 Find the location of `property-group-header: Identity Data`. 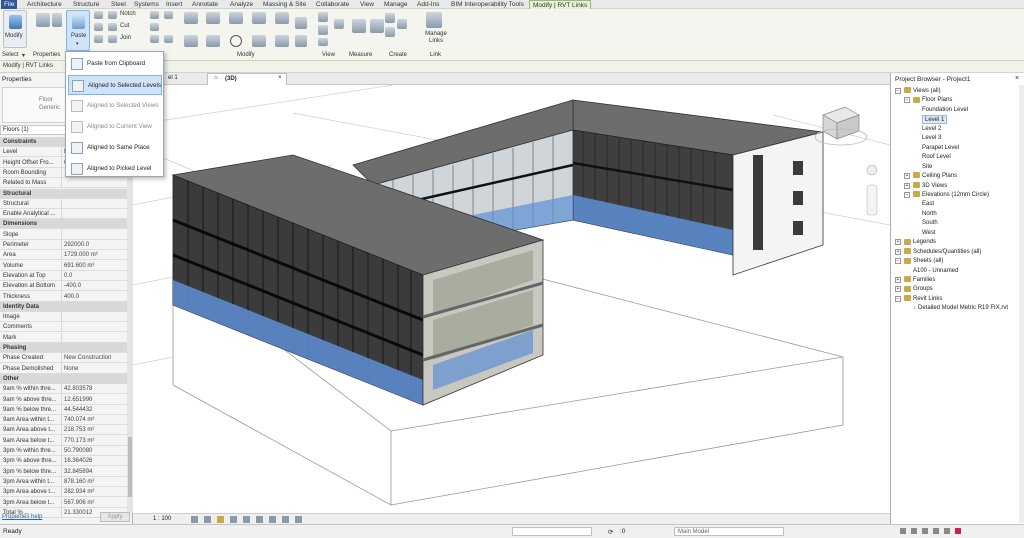

property-group-header: Identity Data is located at coordinates (63, 306).